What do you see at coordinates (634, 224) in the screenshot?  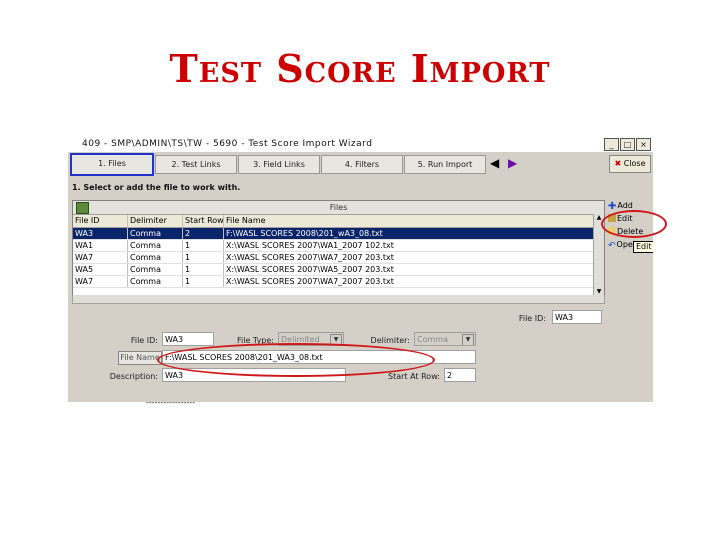 I see `edit-button-highlight-oval` at bounding box center [634, 224].